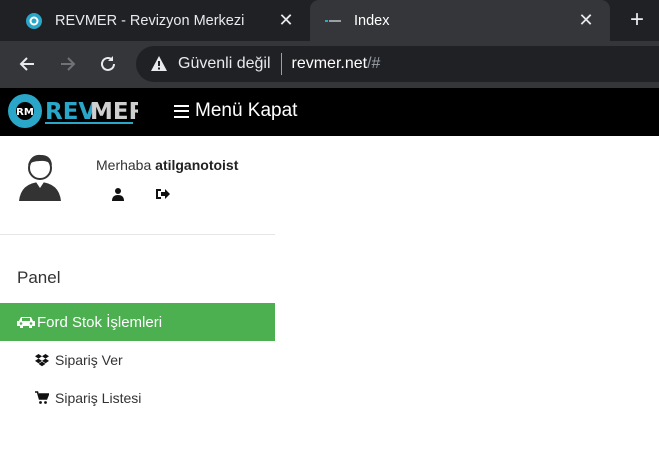 This screenshot has height=464, width=659. I want to click on sidebar-divider, so click(137, 234).